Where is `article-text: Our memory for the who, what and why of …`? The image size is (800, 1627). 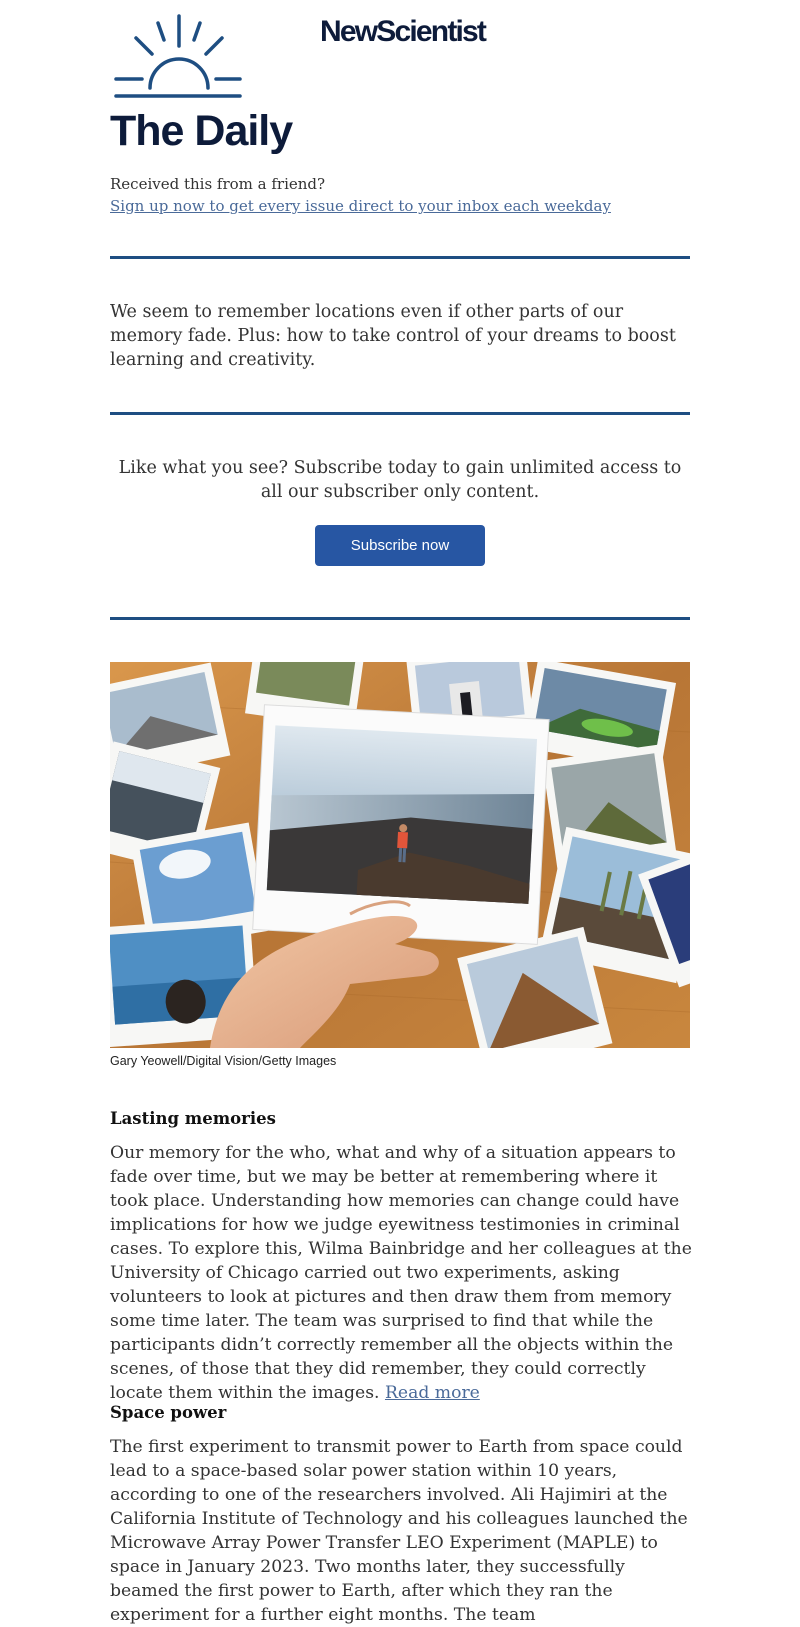
article-text: Our memory for the who, what and why of … is located at coordinates (401, 1273).